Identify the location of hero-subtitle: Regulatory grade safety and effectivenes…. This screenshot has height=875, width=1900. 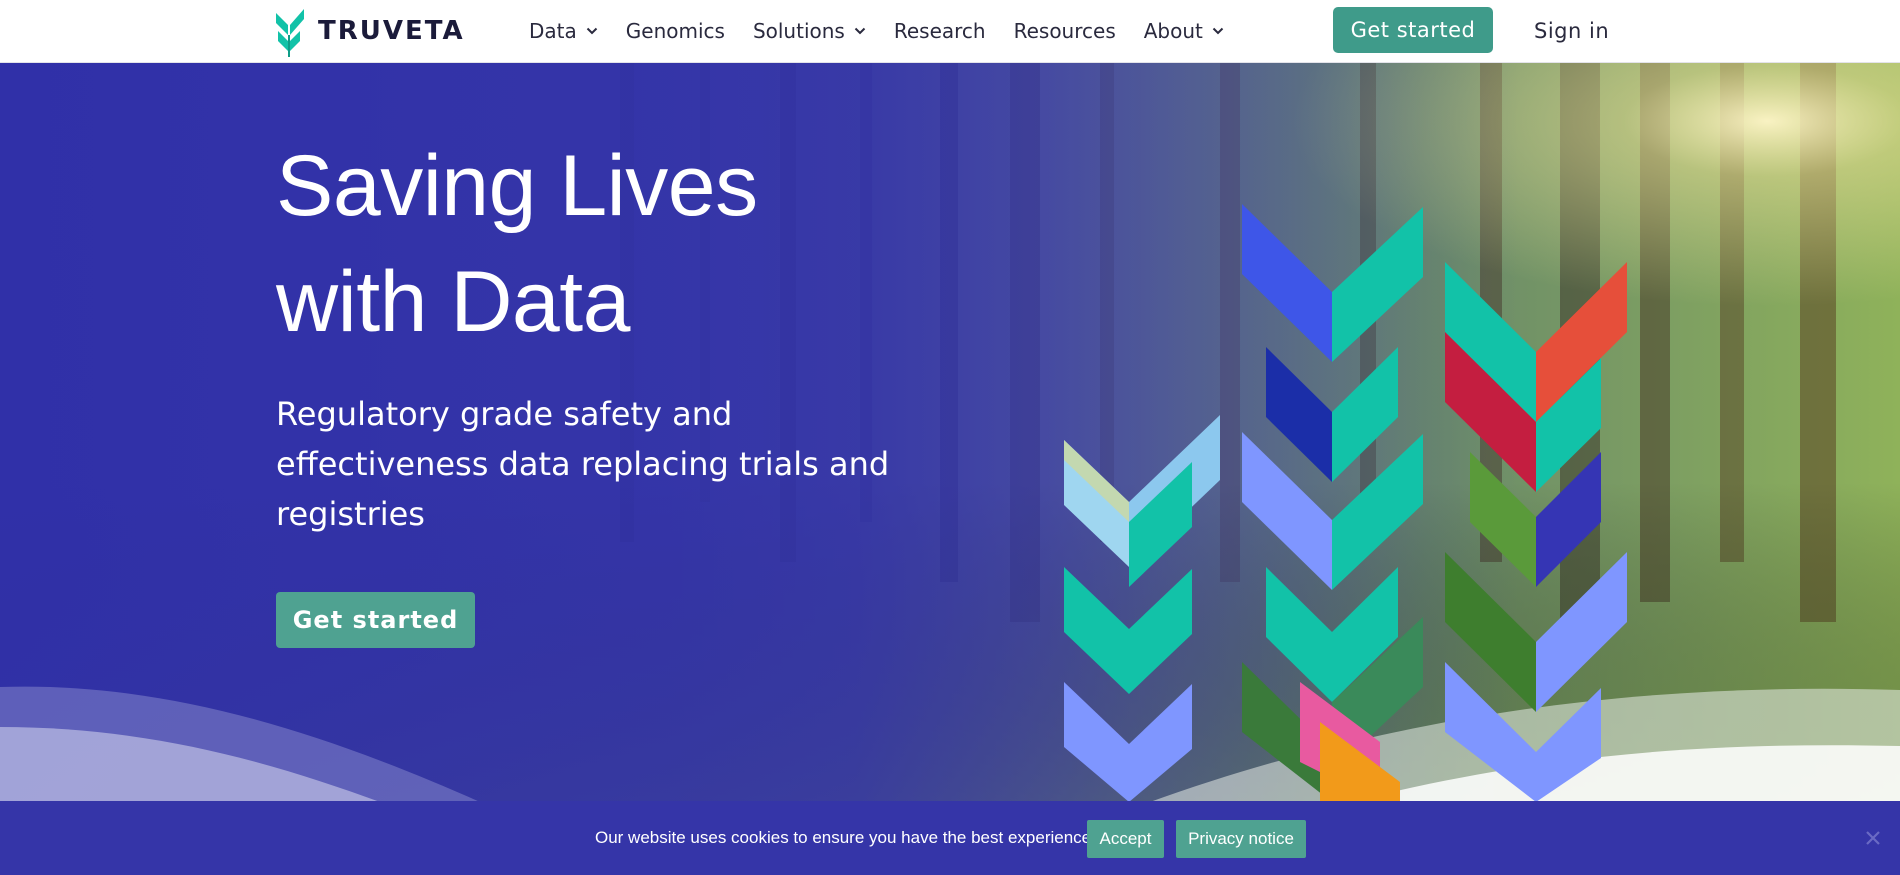
(583, 464).